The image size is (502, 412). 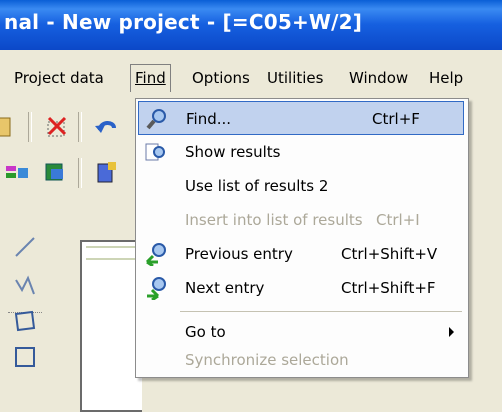 I want to click on menu-separator, so click(x=321, y=311).